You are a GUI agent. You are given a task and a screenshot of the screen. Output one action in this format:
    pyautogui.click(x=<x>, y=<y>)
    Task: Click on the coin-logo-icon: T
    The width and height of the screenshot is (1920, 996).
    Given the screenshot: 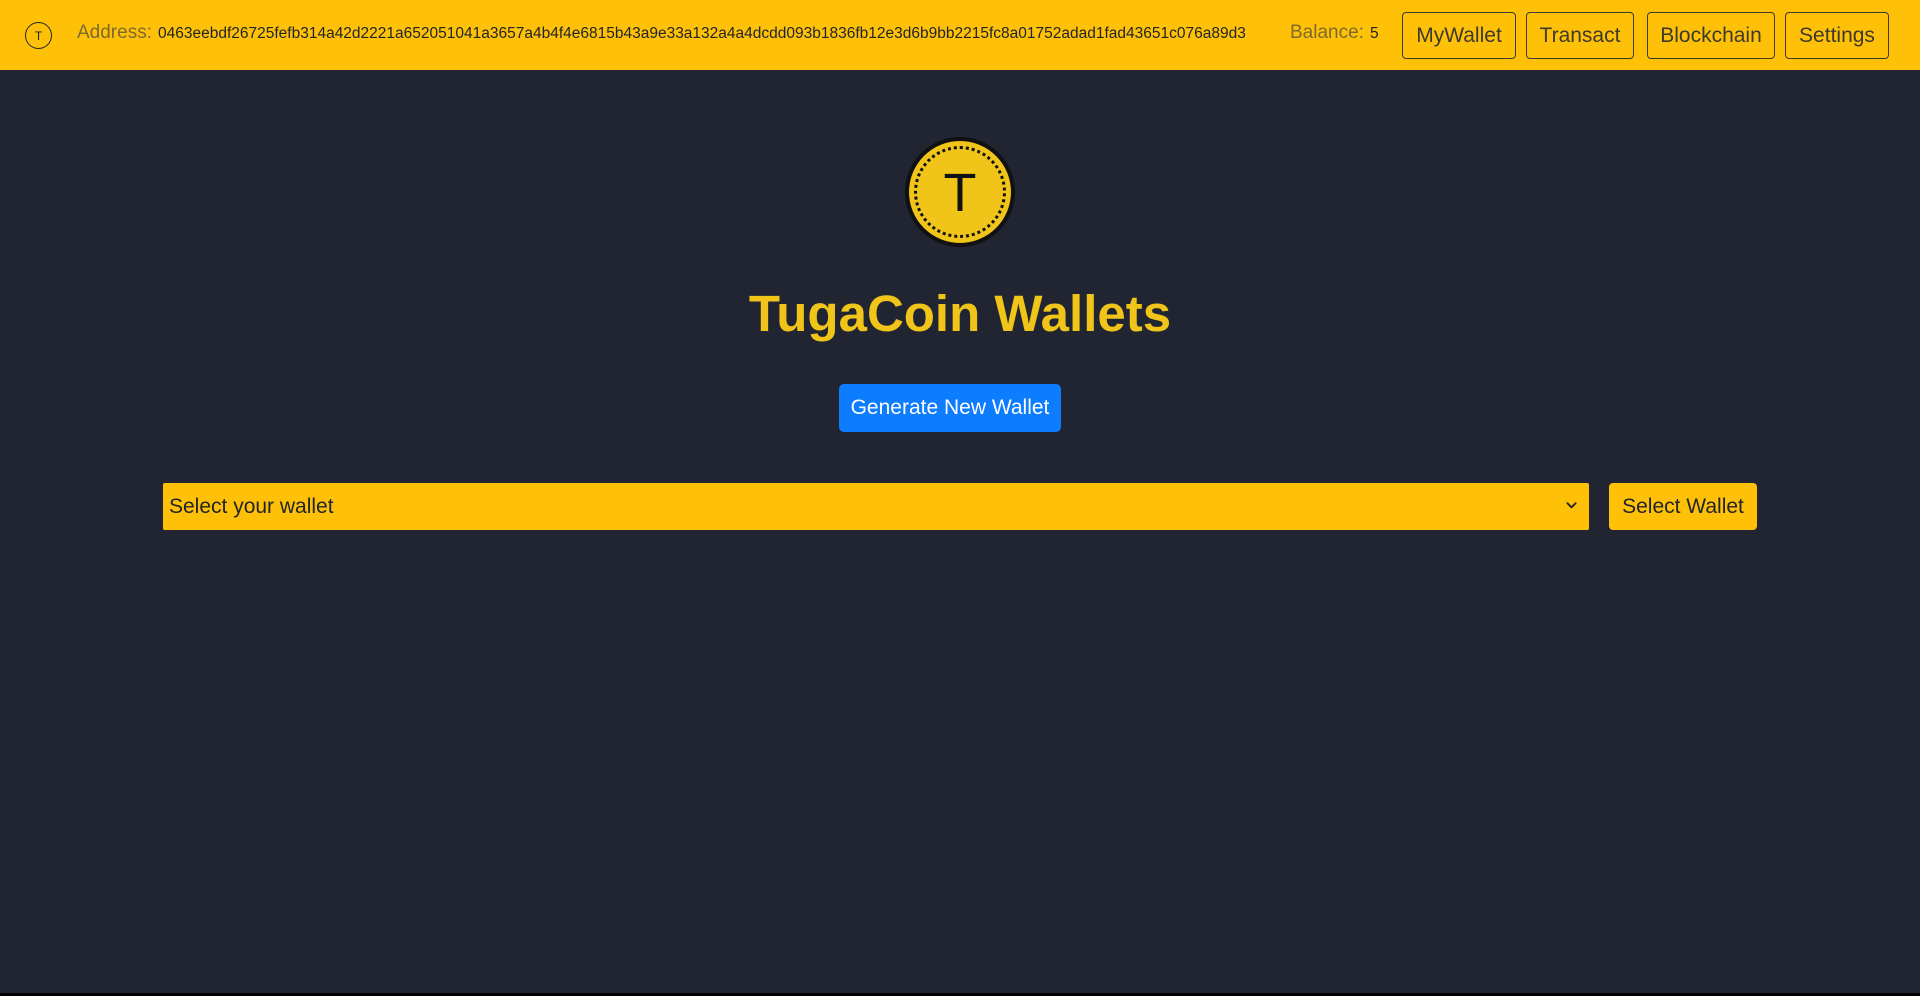 What is the action you would take?
    pyautogui.click(x=38, y=35)
    